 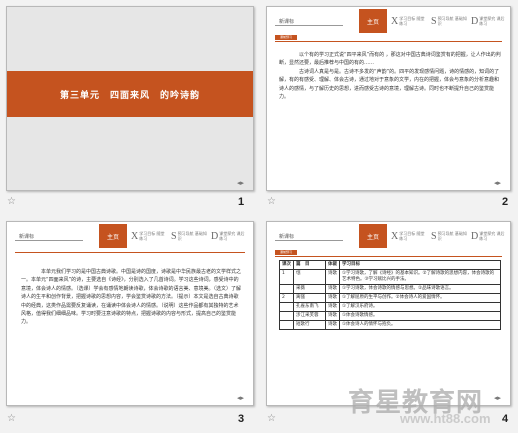 What do you see at coordinates (309, 307) in the screenshot?
I see `table-cell: 孔雀东南飞` at bounding box center [309, 307].